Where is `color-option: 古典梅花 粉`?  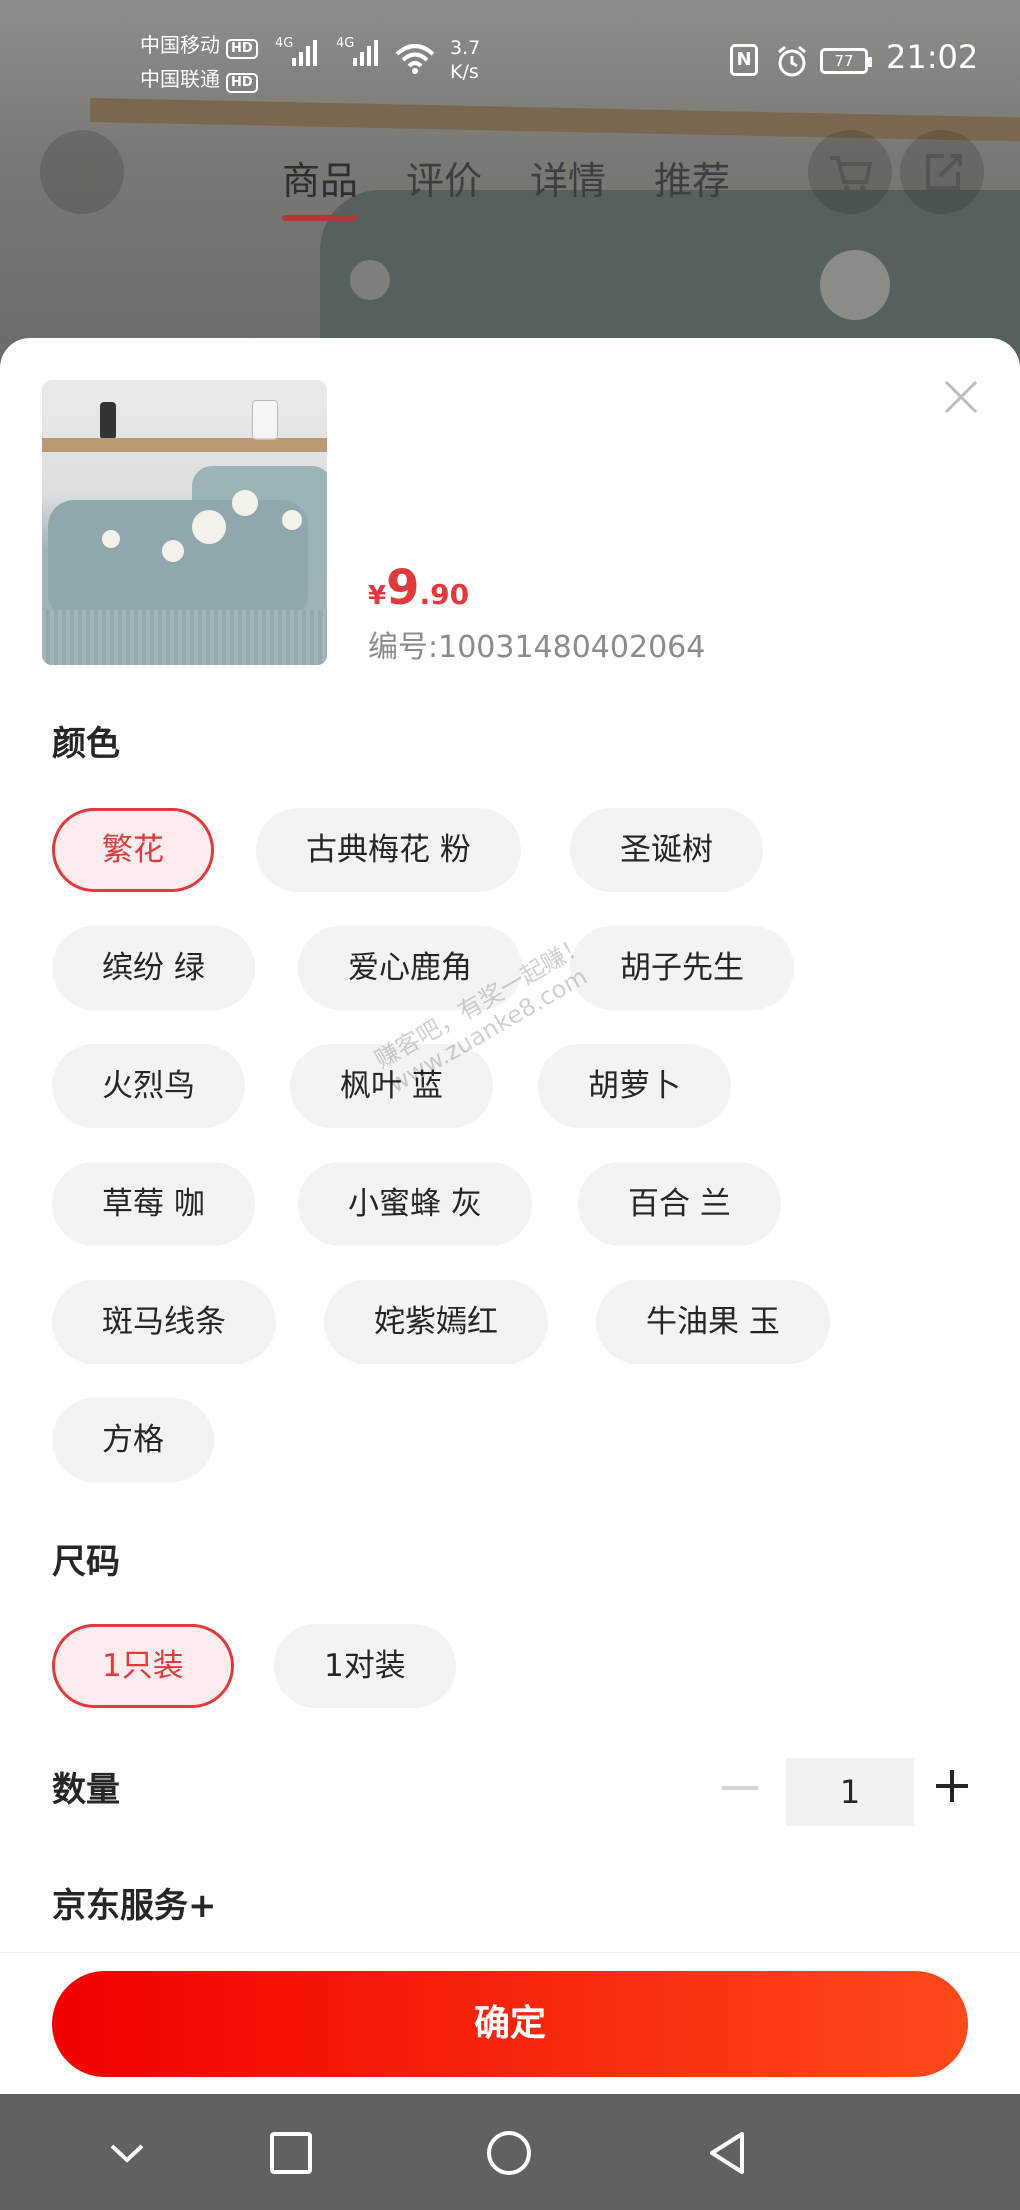 color-option: 古典梅花 粉 is located at coordinates (388, 850).